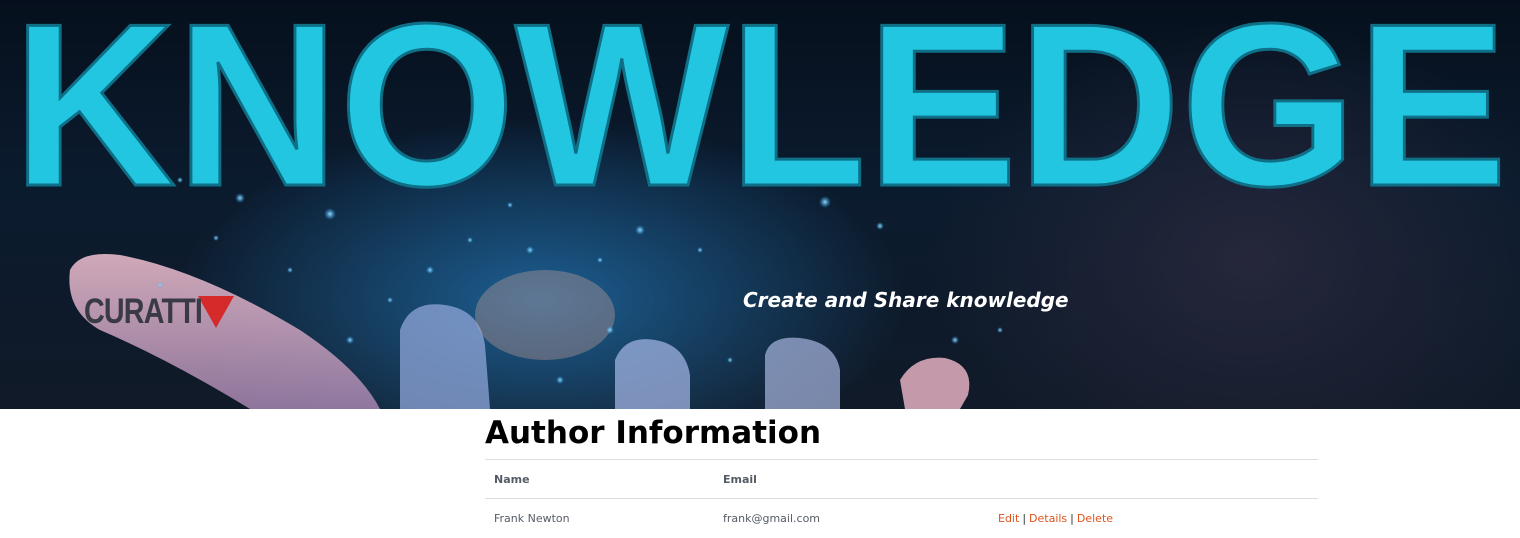 The height and width of the screenshot is (538, 1520). Describe the element at coordinates (653, 433) in the screenshot. I see `page-title: Author Information` at that location.